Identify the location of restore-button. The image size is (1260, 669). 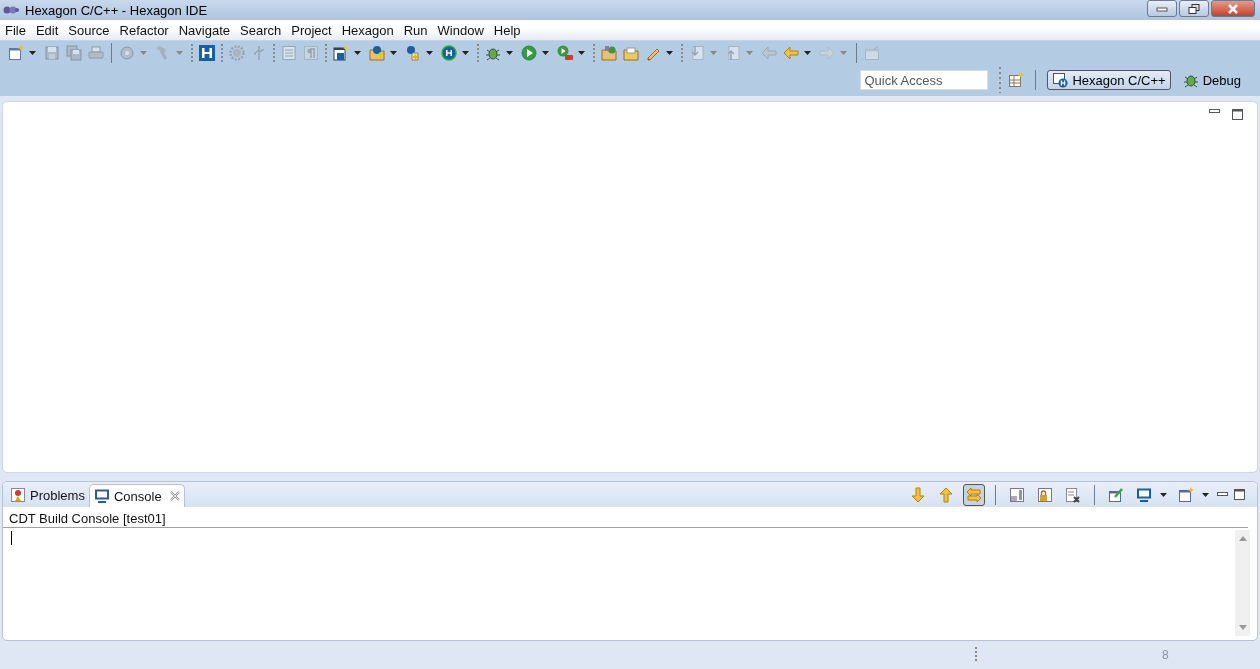
(1194, 8).